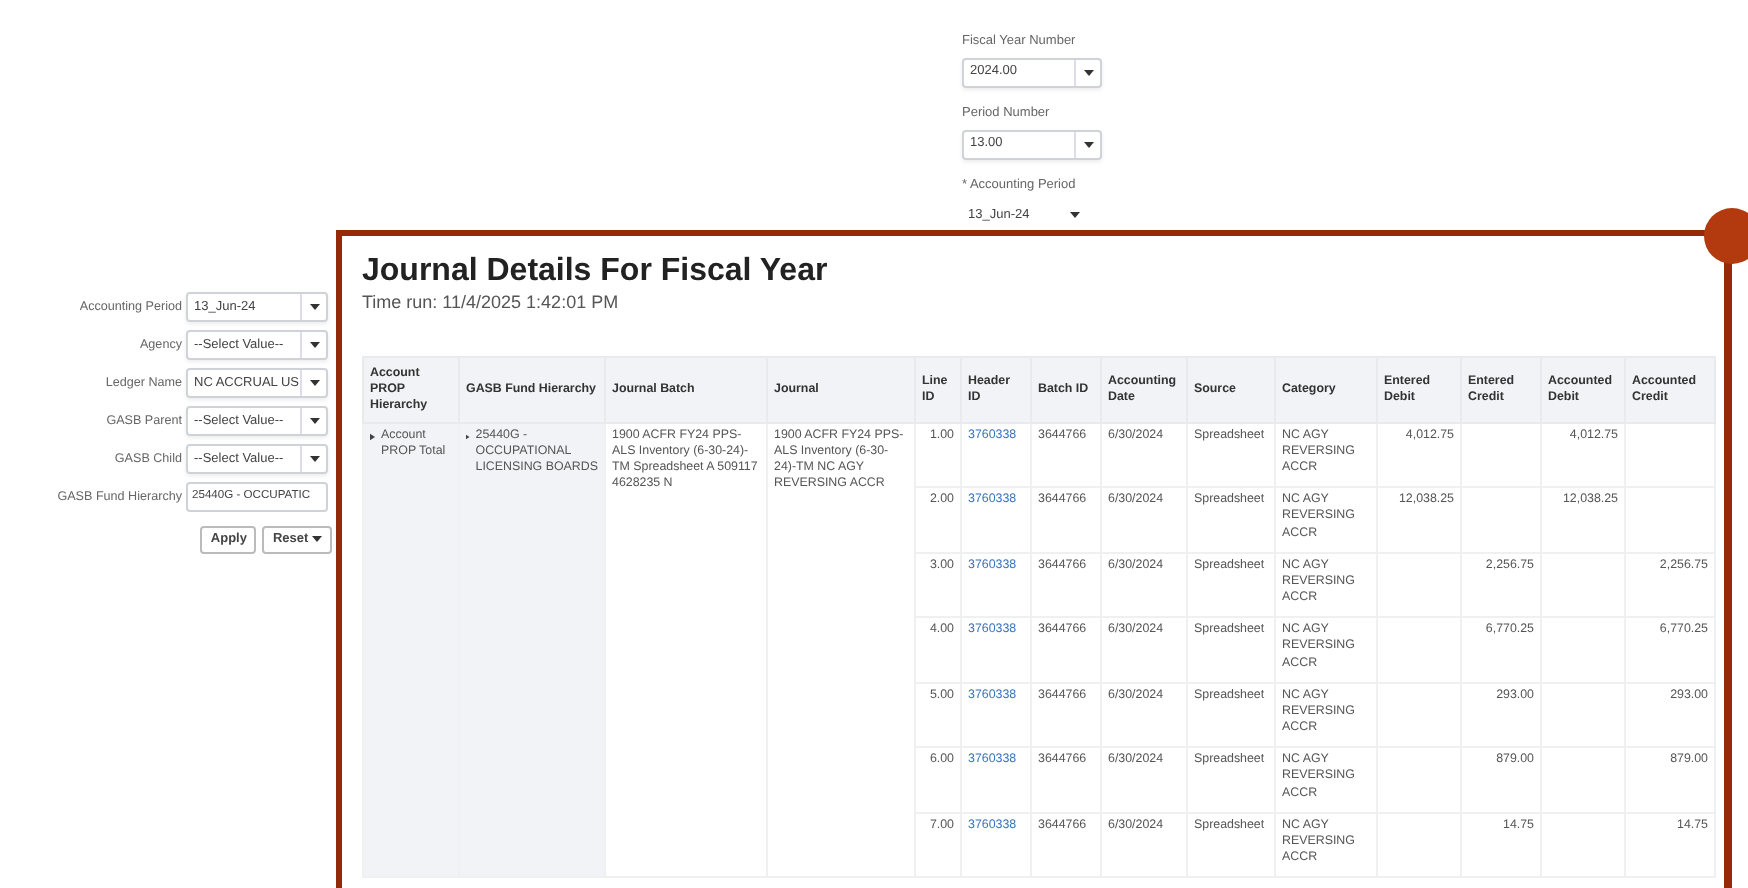 The height and width of the screenshot is (888, 1748). Describe the element at coordinates (596, 272) in the screenshot. I see `report-title: Journal Details For Fiscal Year` at that location.